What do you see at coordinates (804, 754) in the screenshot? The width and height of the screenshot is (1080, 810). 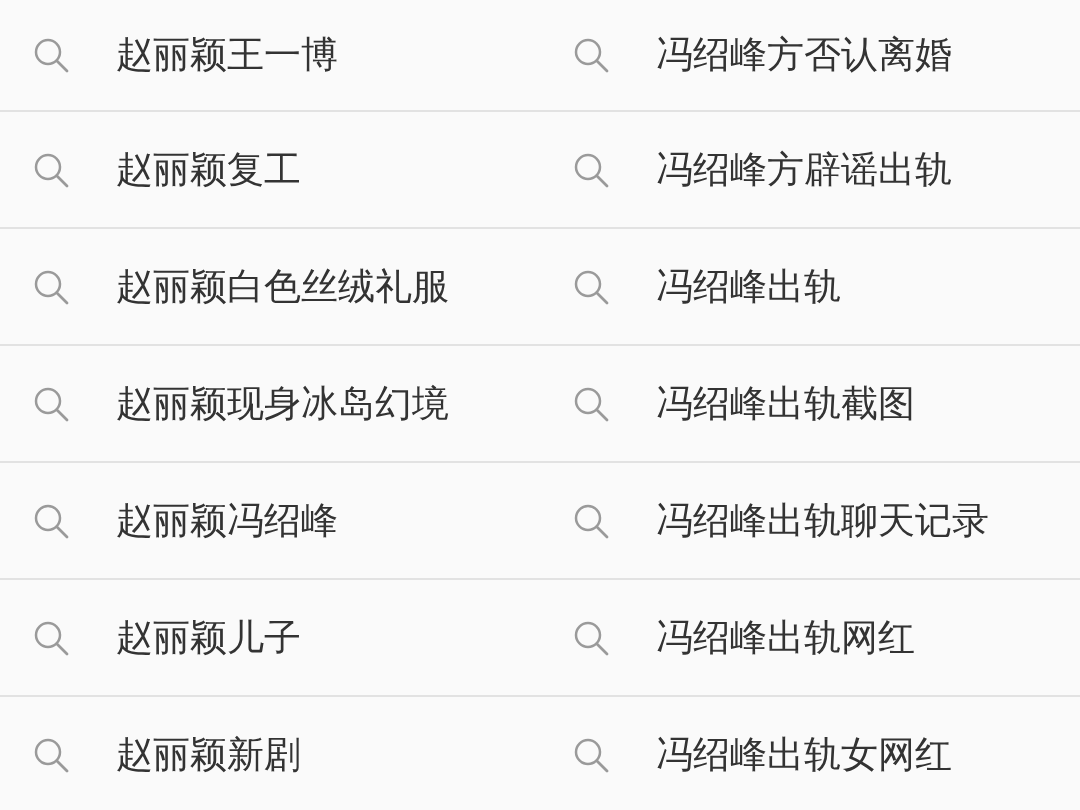 I see `suggestion-text: 冯绍峰出轨女网红` at bounding box center [804, 754].